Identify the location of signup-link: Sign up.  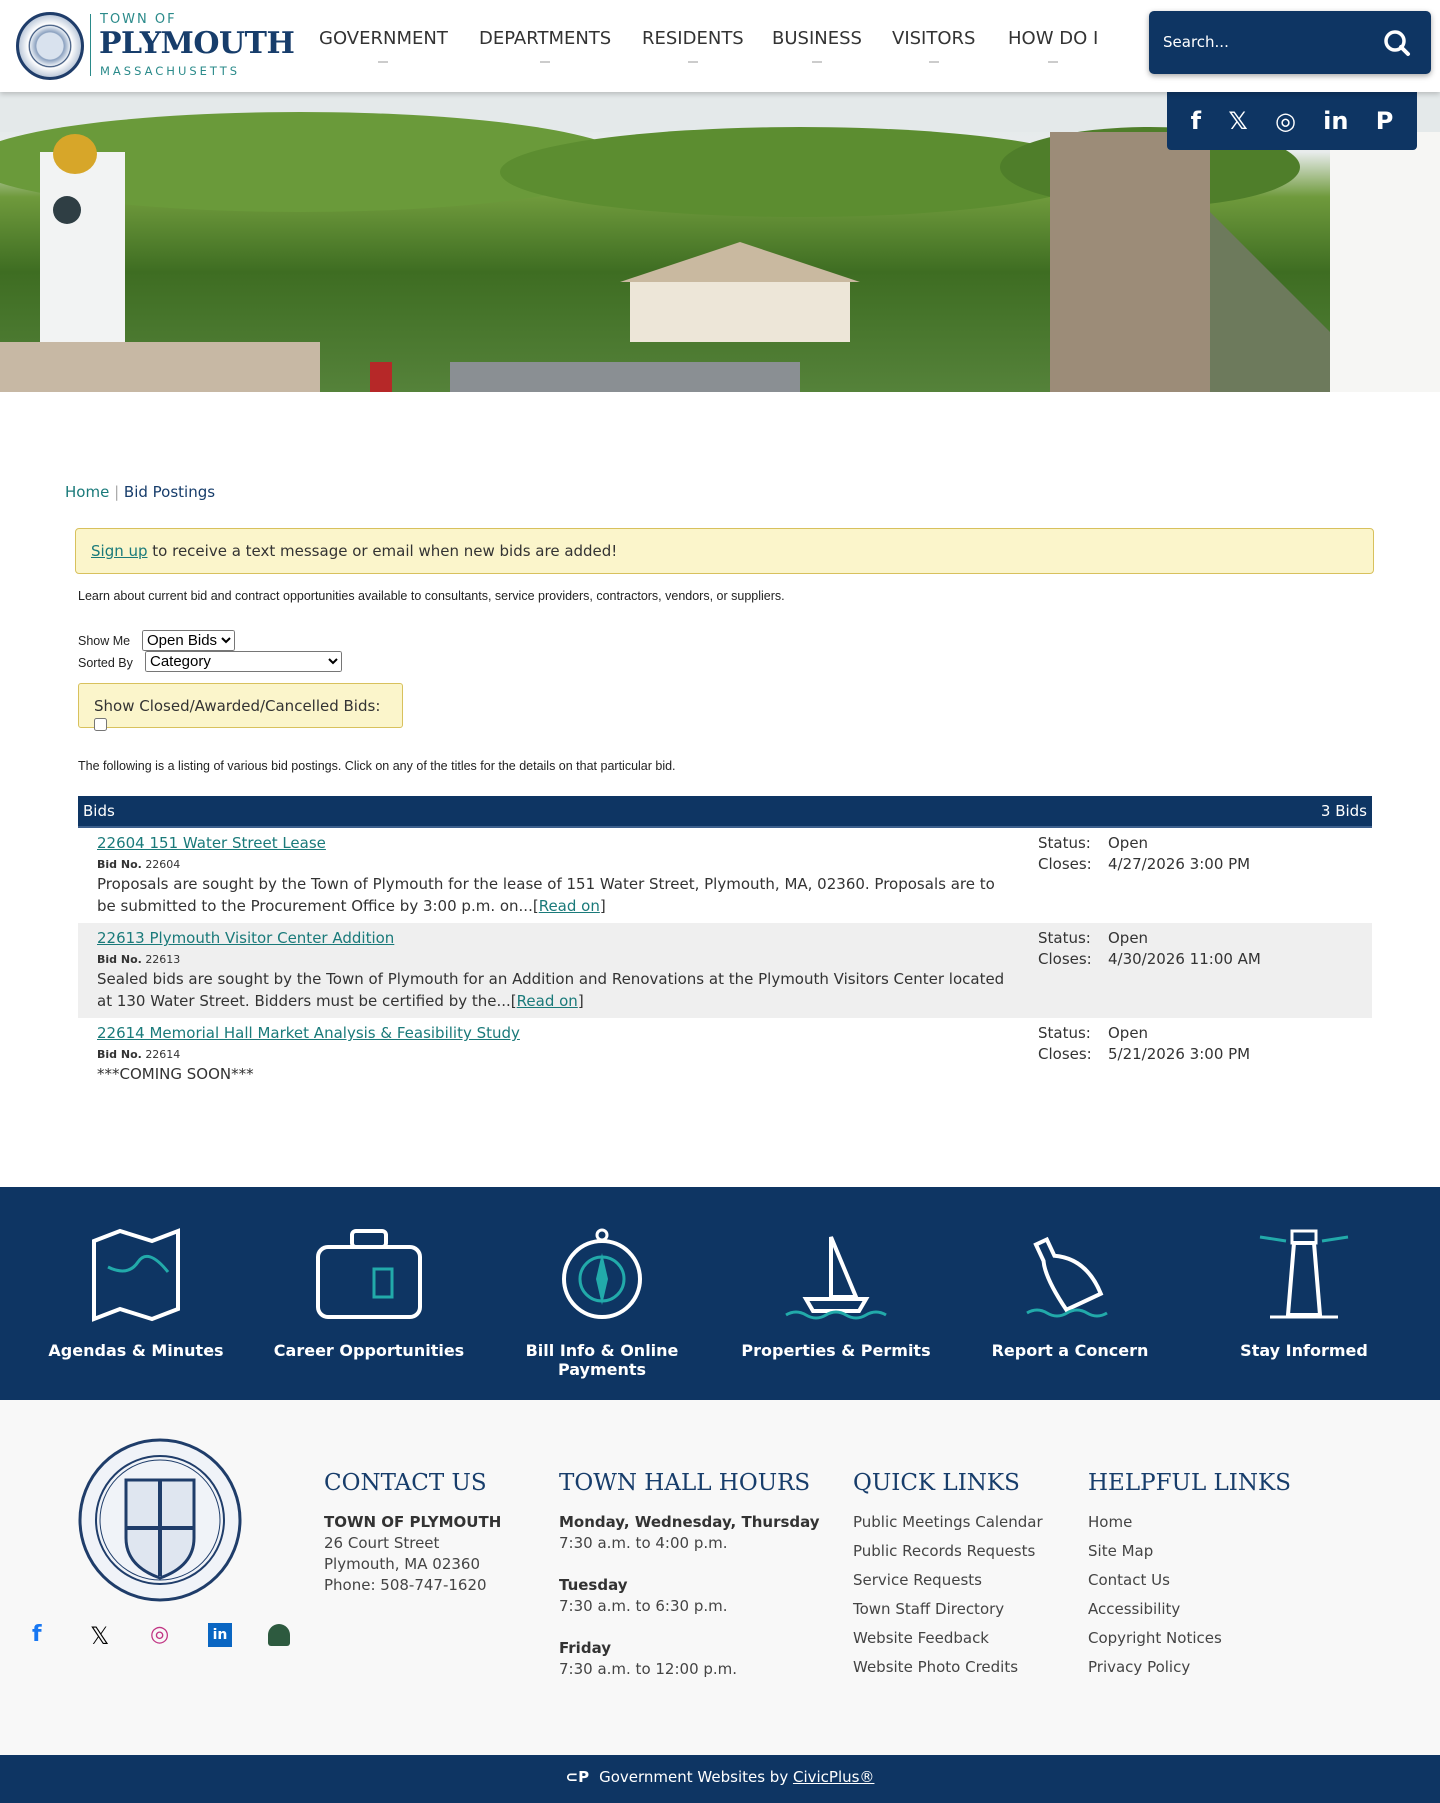
(119, 551).